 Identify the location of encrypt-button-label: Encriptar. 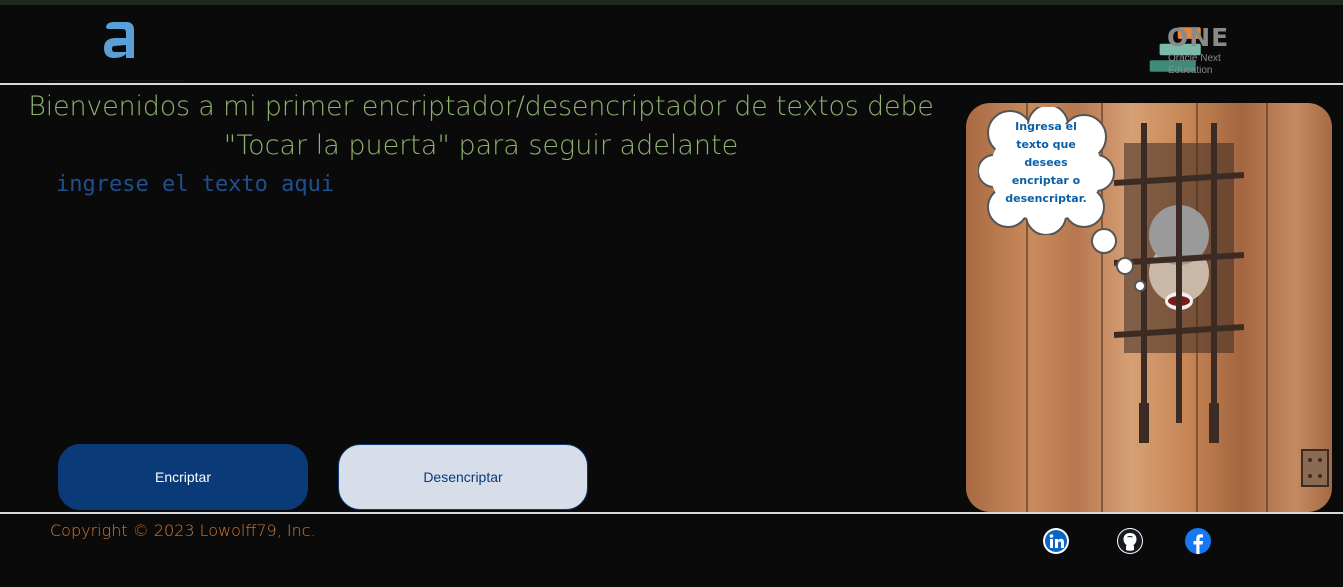
(183, 477).